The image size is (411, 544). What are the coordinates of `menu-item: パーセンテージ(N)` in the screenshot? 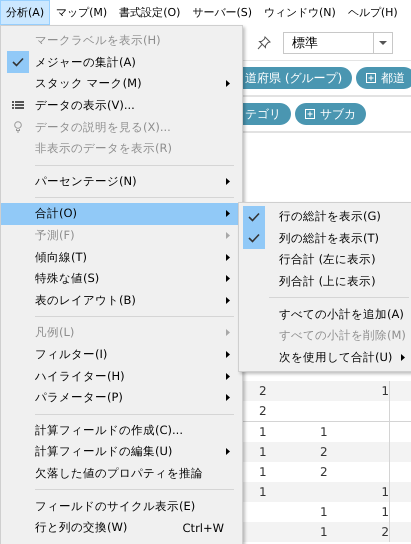 It's located at (121, 181).